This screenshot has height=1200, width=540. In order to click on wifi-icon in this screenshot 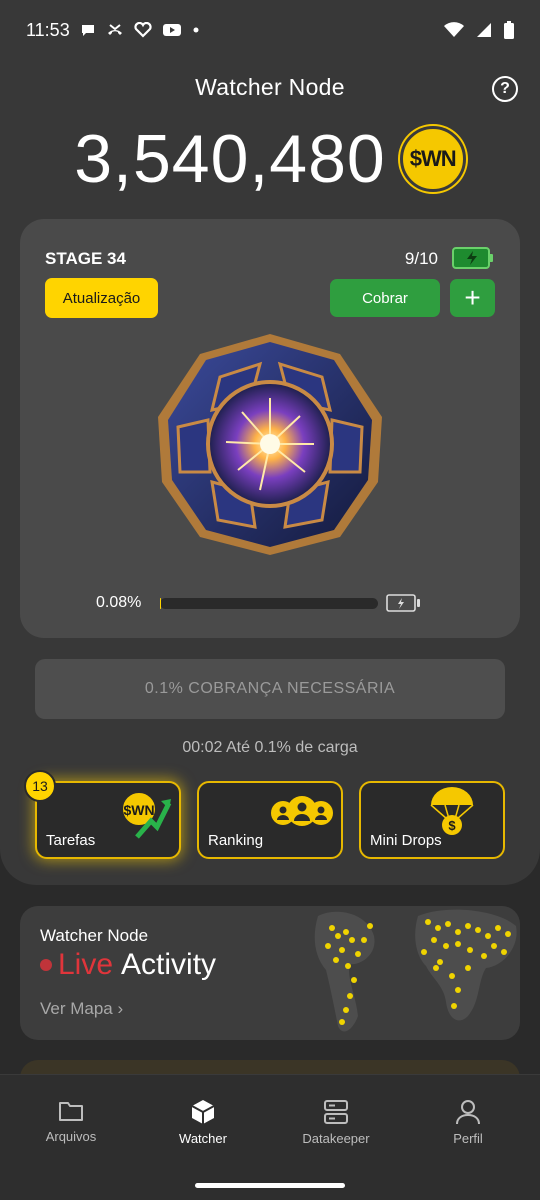, I will do `click(454, 30)`.